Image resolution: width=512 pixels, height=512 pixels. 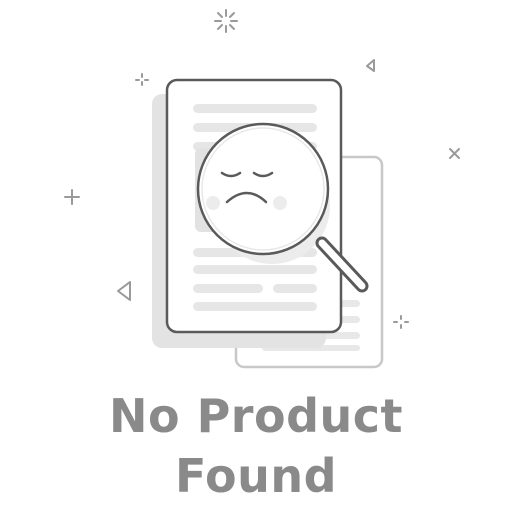 What do you see at coordinates (454, 153) in the screenshot?
I see `cross-icon` at bounding box center [454, 153].